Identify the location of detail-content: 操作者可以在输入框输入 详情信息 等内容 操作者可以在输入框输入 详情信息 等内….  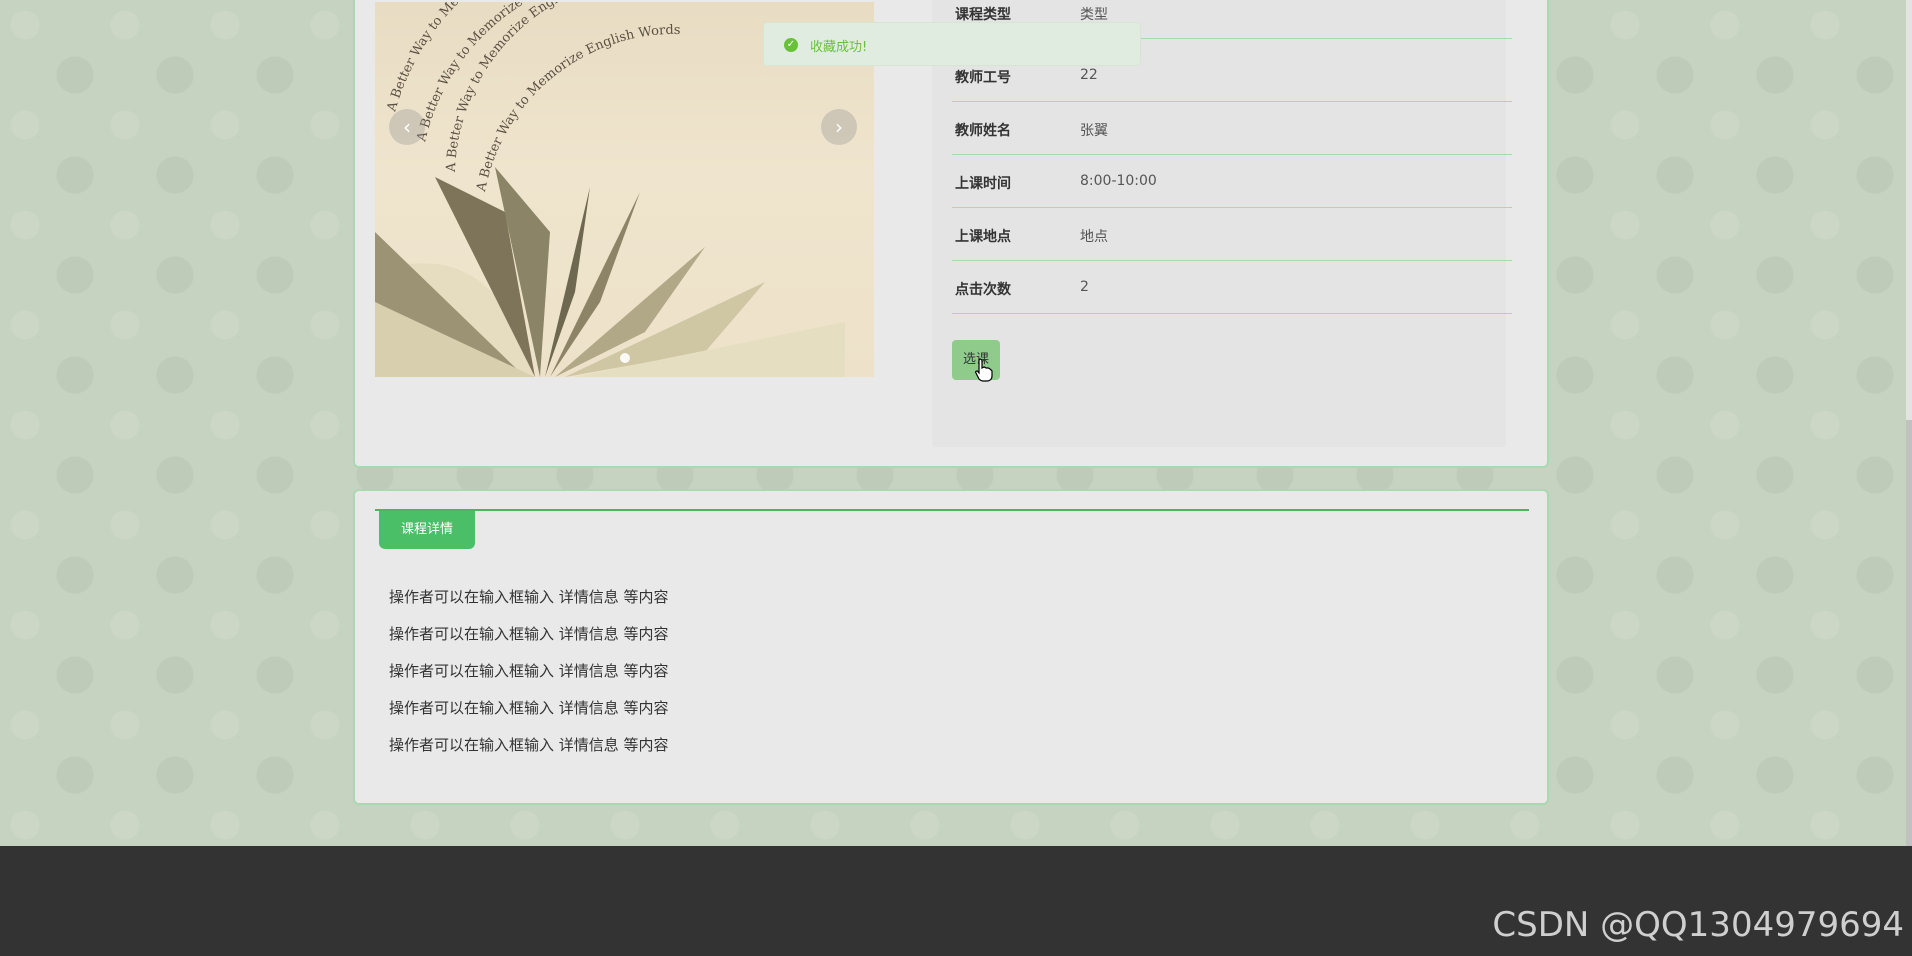
(529, 678).